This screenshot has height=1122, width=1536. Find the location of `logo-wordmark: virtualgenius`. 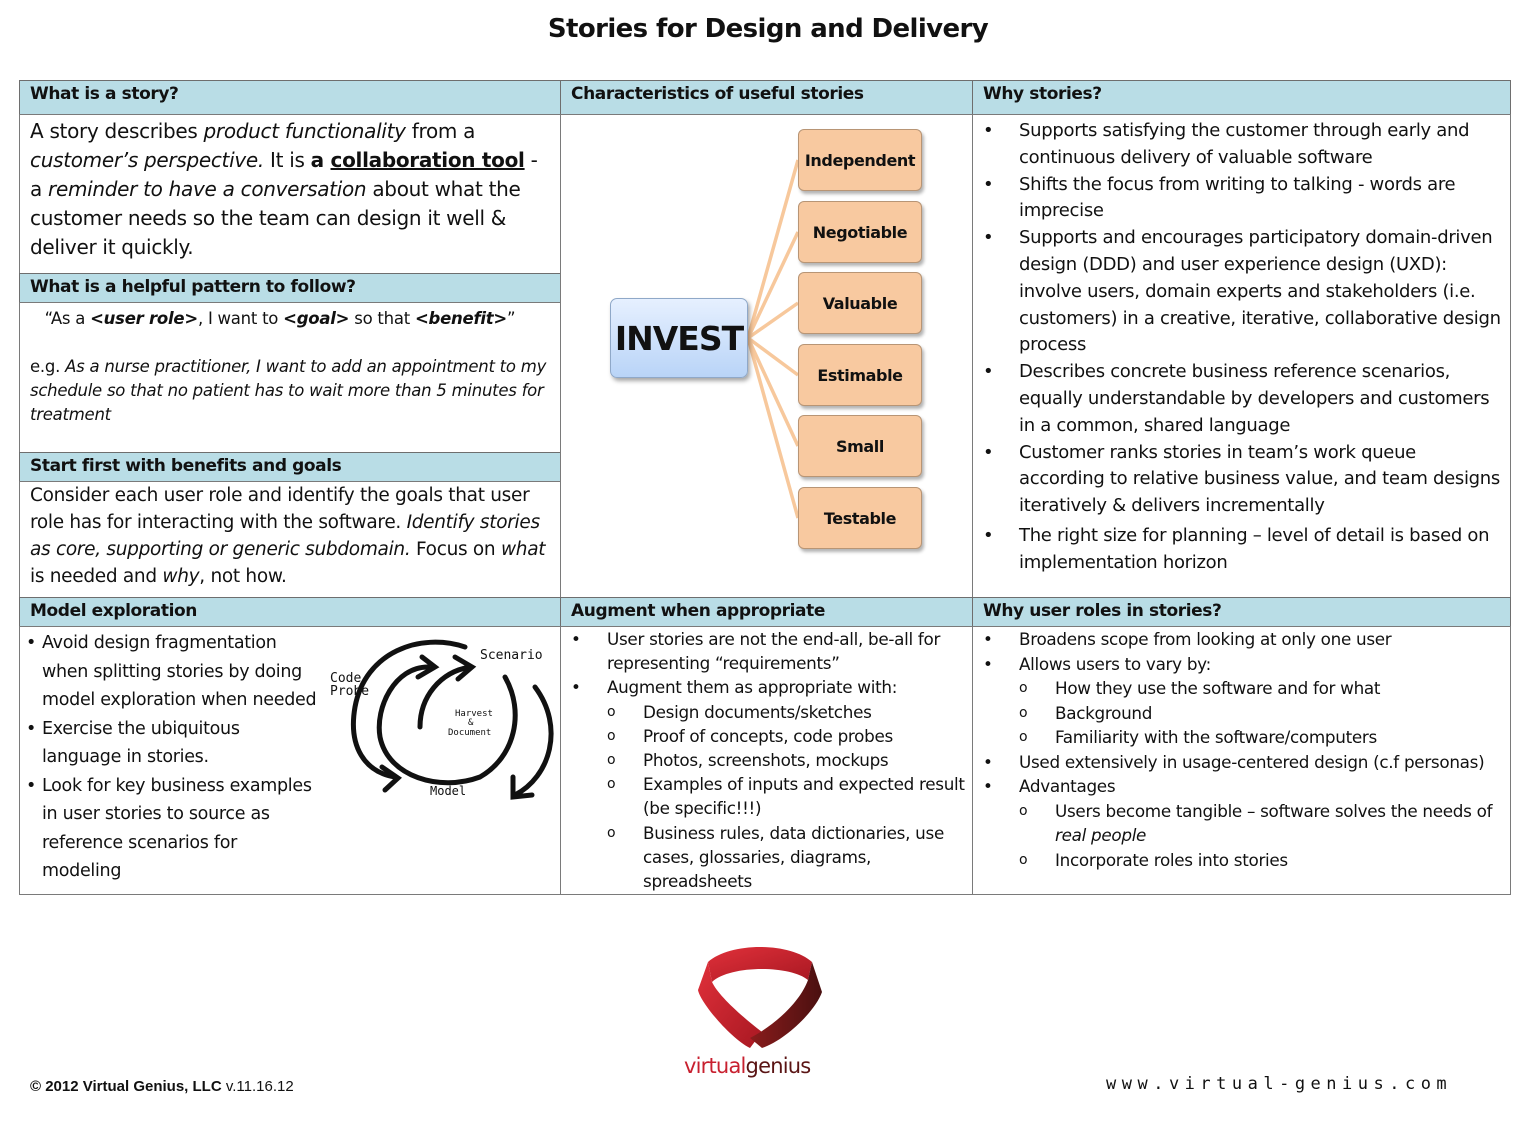

logo-wordmark: virtualgenius is located at coordinates (748, 1066).